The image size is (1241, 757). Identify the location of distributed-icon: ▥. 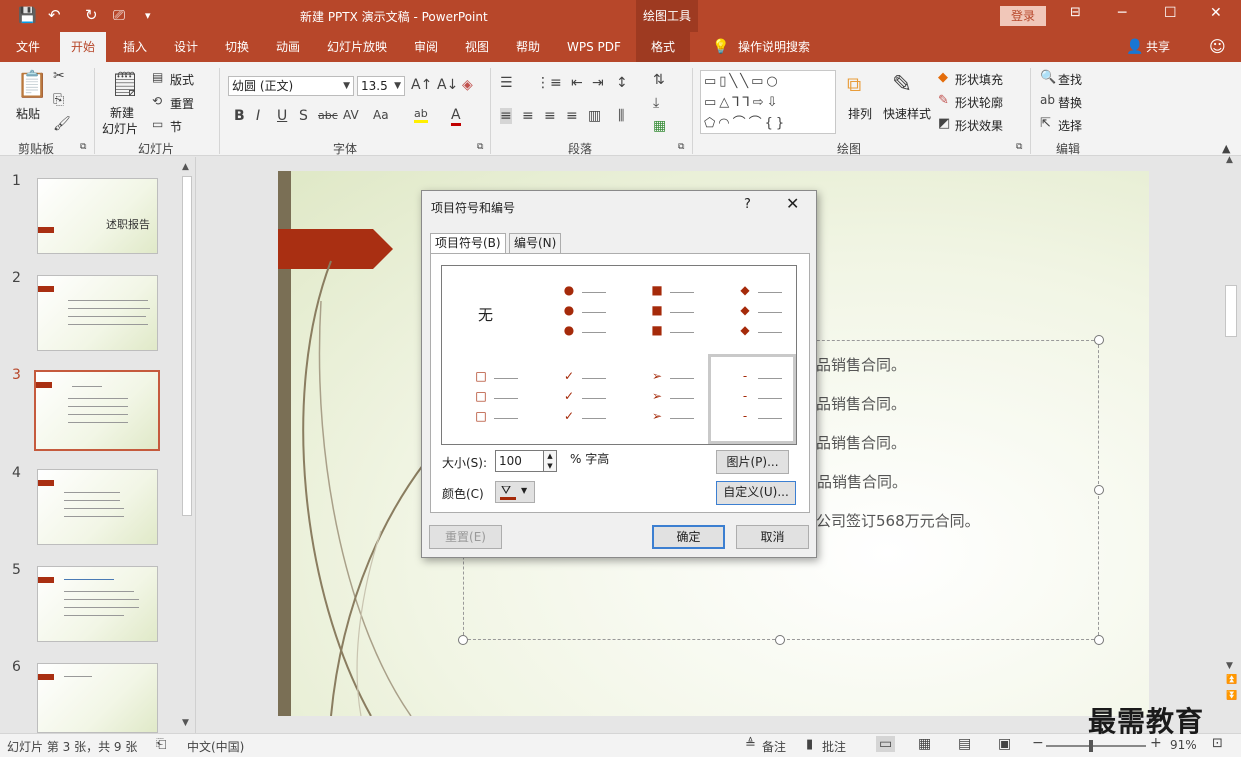
(594, 116).